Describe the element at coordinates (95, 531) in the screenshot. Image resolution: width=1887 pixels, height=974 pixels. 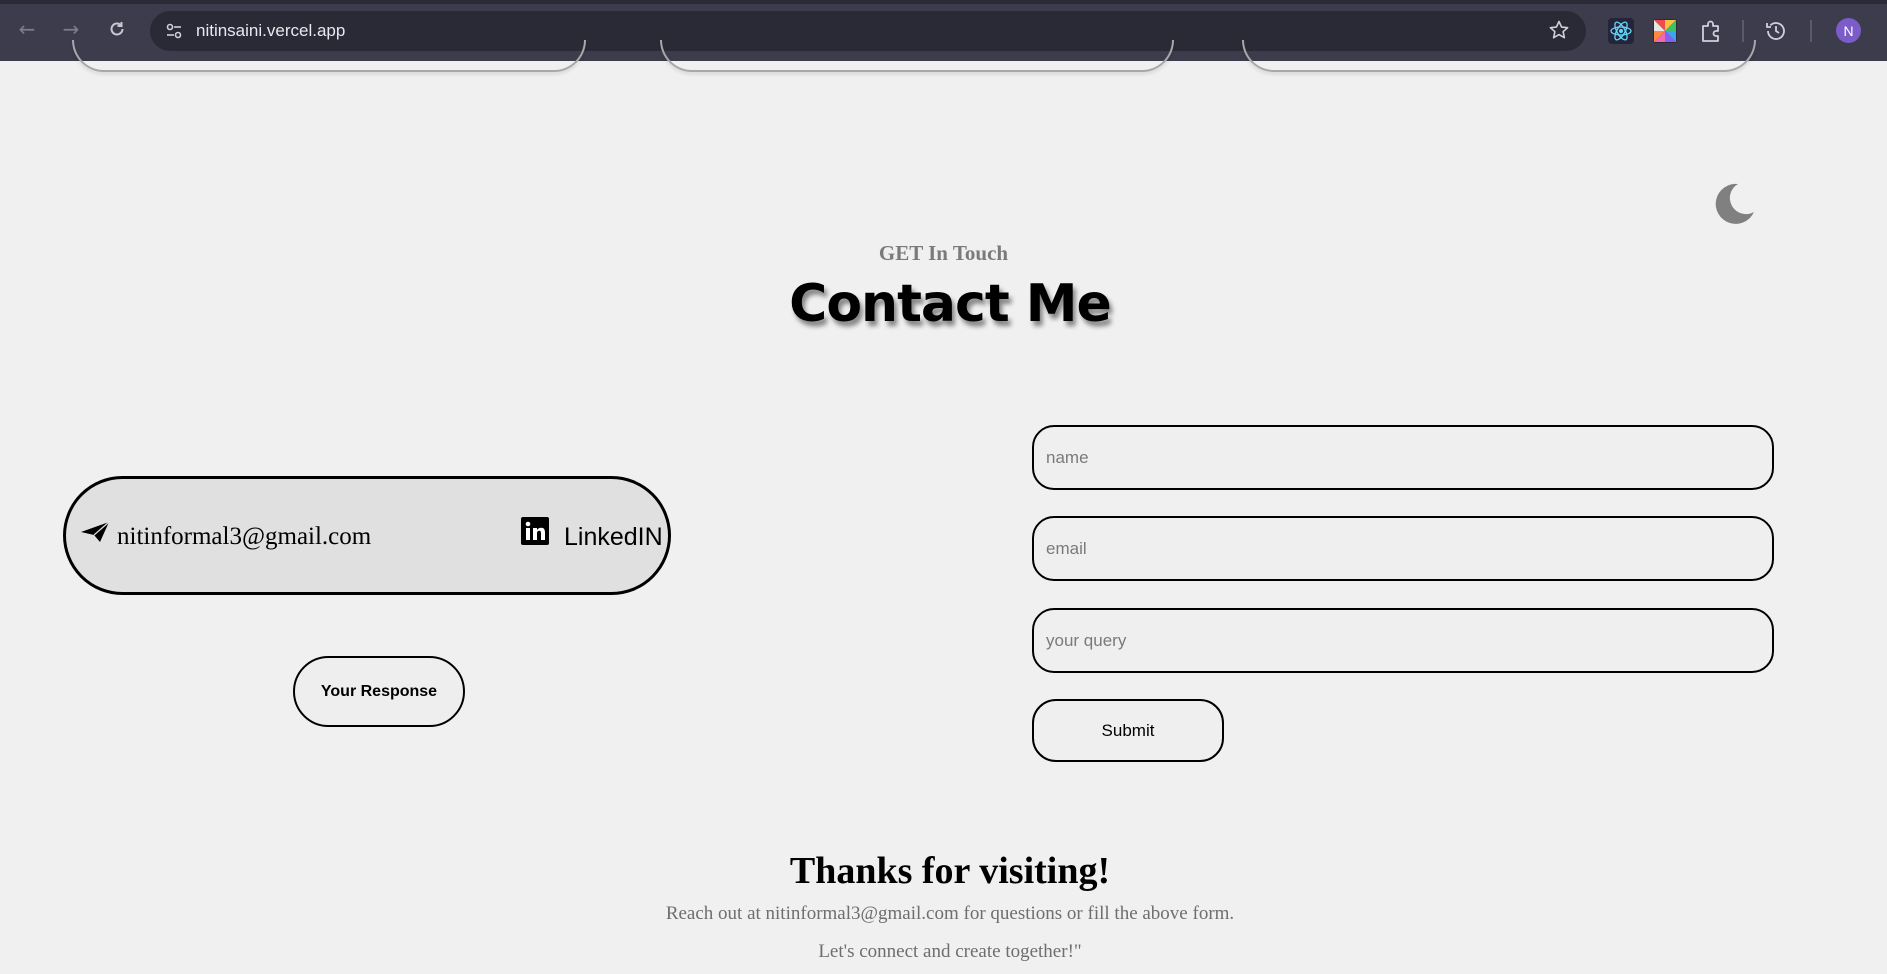
I see `send-icon` at that location.